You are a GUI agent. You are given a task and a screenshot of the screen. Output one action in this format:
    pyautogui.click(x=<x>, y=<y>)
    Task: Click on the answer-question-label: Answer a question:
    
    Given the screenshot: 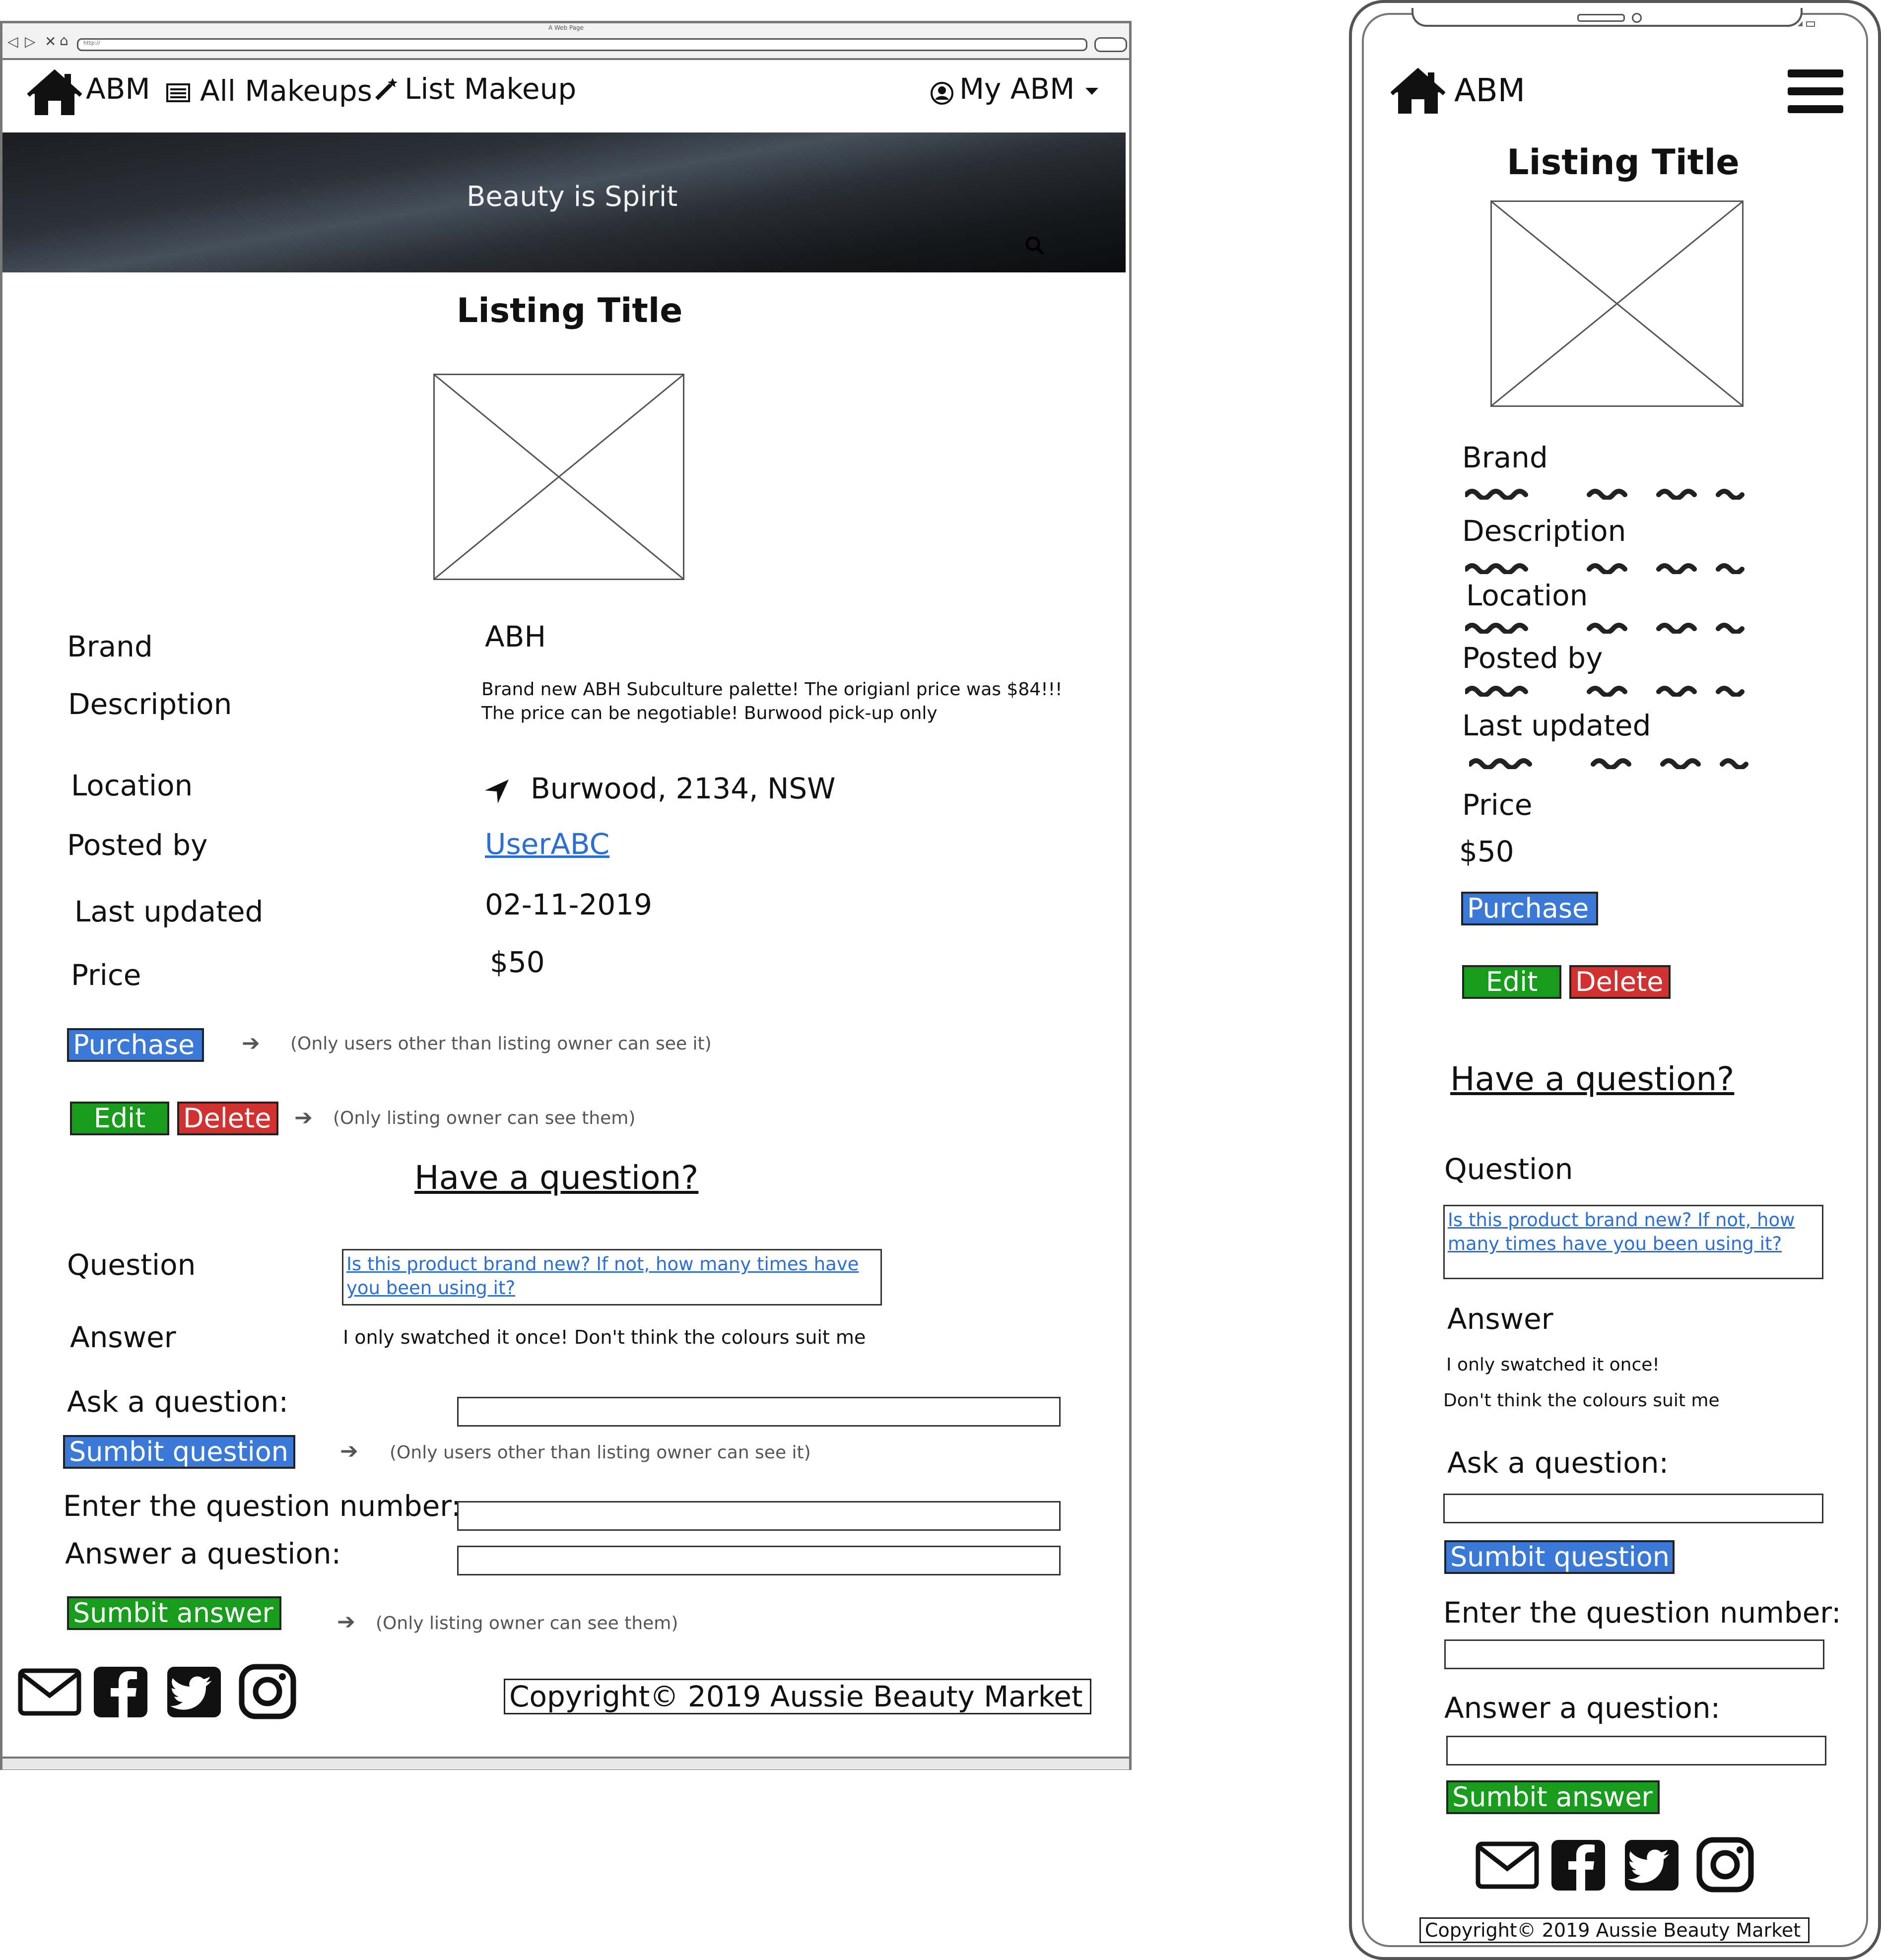 What is the action you would take?
    pyautogui.click(x=203, y=1553)
    